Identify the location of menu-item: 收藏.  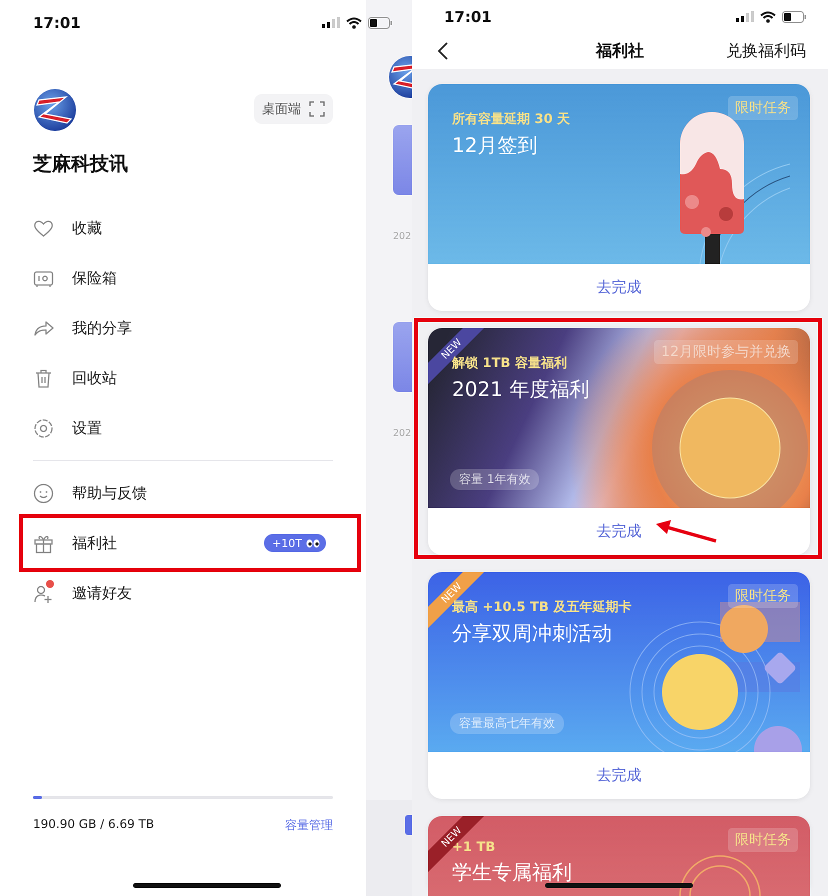
(183, 228).